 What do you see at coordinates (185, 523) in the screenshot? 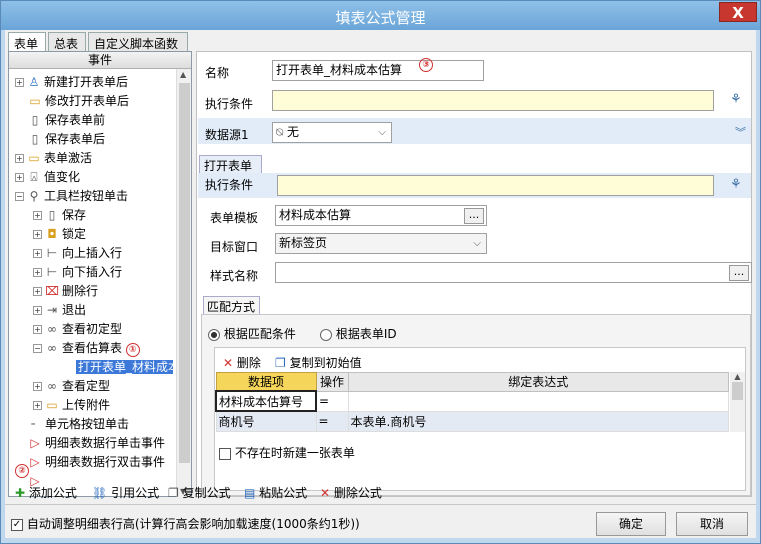
I see `auto-row-height-checkbox: ✓ 自动调整明细表行高(计算行高会影响加载速度(1000条约1秒))` at bounding box center [185, 523].